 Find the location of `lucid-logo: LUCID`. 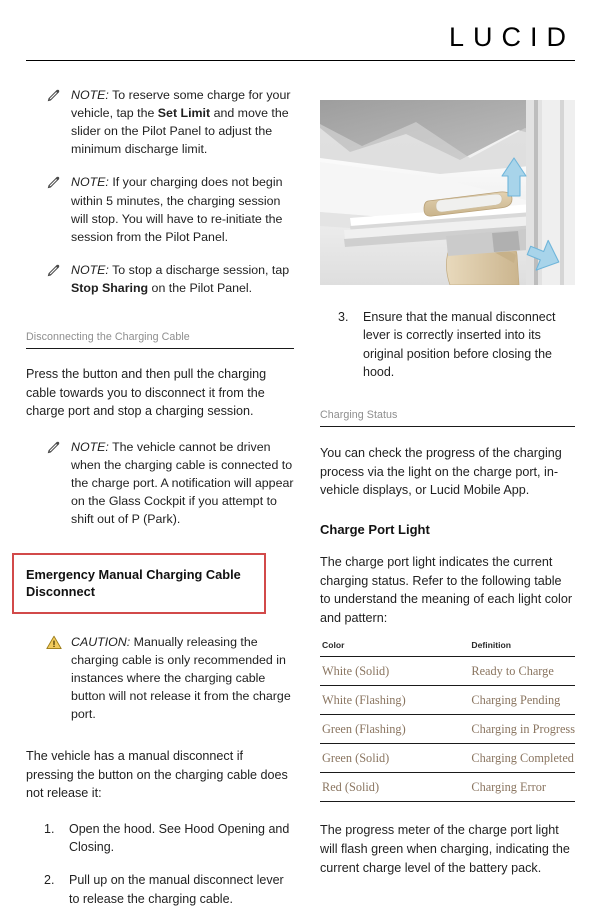

lucid-logo: LUCID is located at coordinates (511, 37).